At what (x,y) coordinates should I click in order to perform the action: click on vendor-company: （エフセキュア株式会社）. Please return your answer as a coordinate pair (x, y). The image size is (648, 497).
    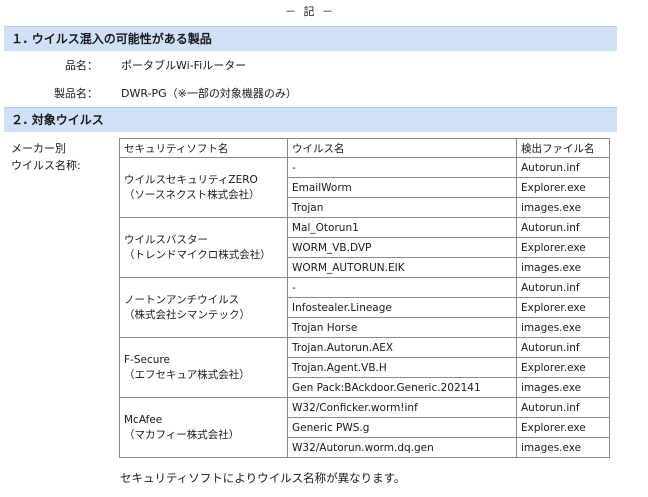
    Looking at the image, I should click on (187, 374).